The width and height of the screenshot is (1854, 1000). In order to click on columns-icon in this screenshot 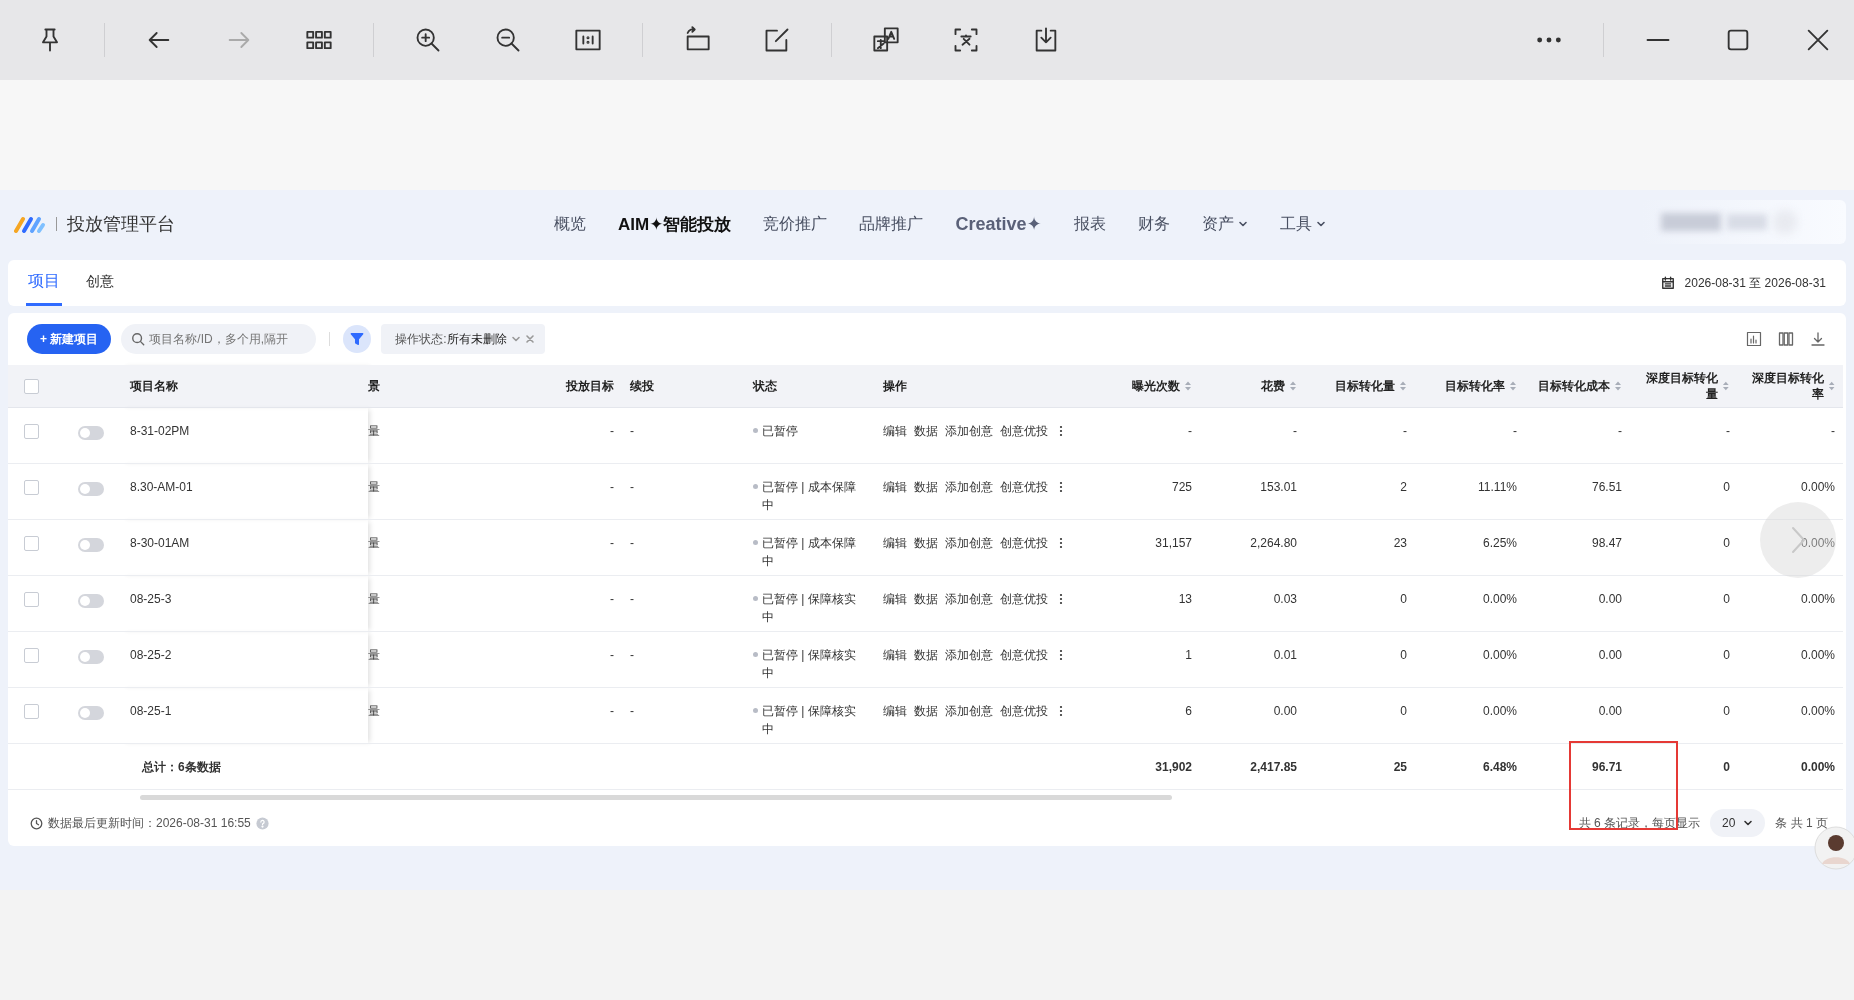, I will do `click(1786, 339)`.